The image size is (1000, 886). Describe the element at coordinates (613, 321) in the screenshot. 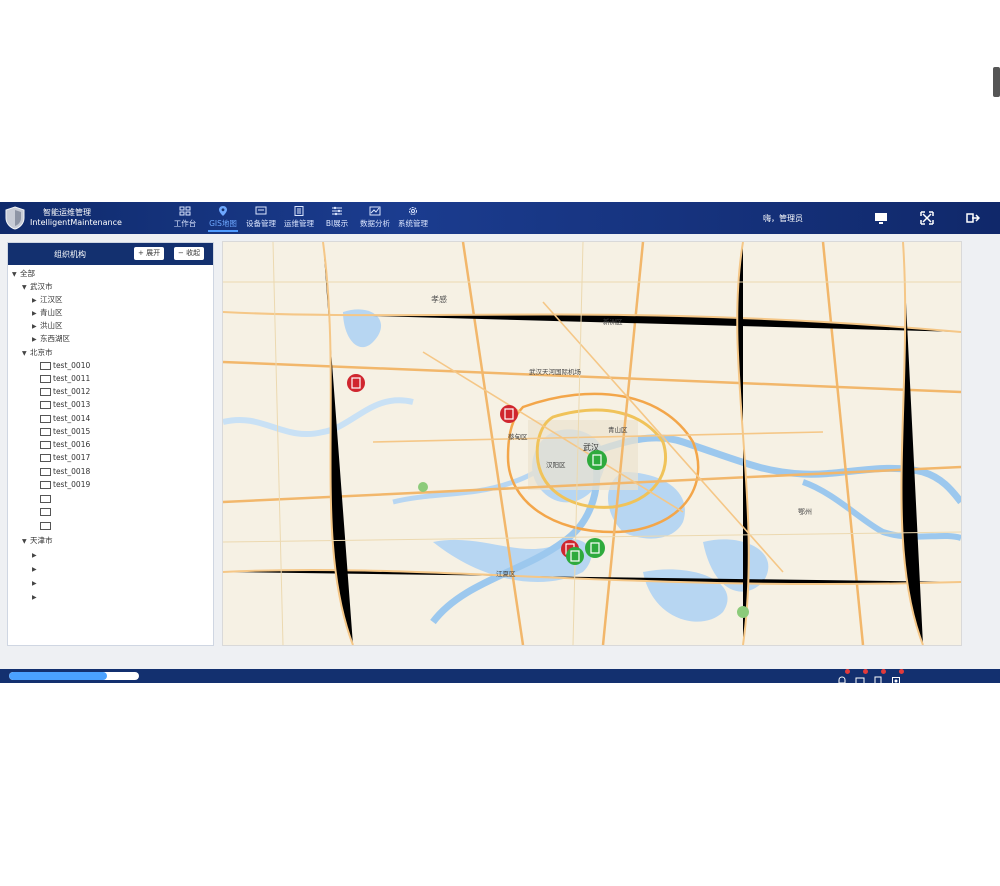

I see `map-label-xinzhou: 新洲区` at that location.